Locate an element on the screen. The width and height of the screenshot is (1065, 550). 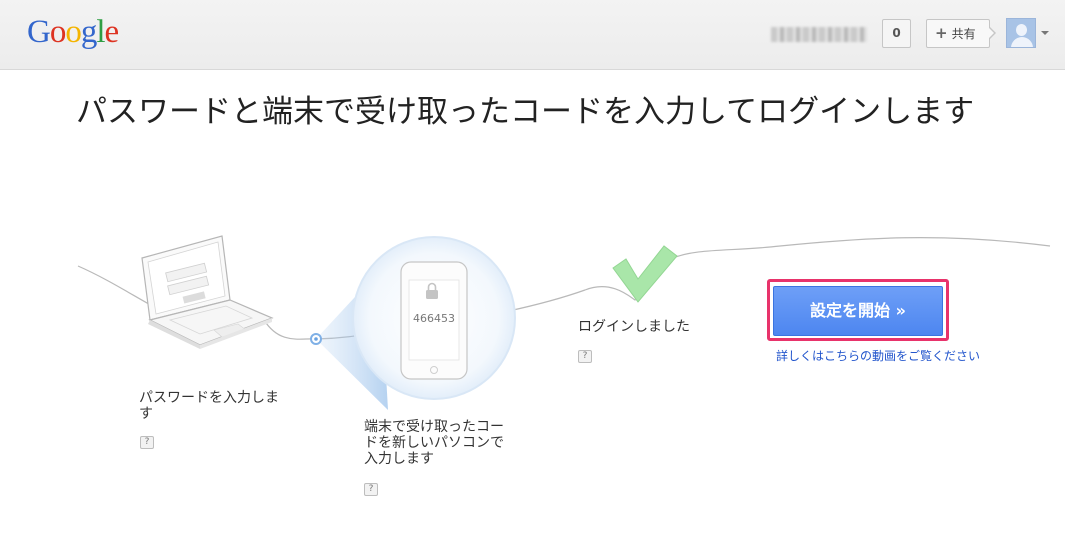
user-email-blurred is located at coordinates (819, 34).